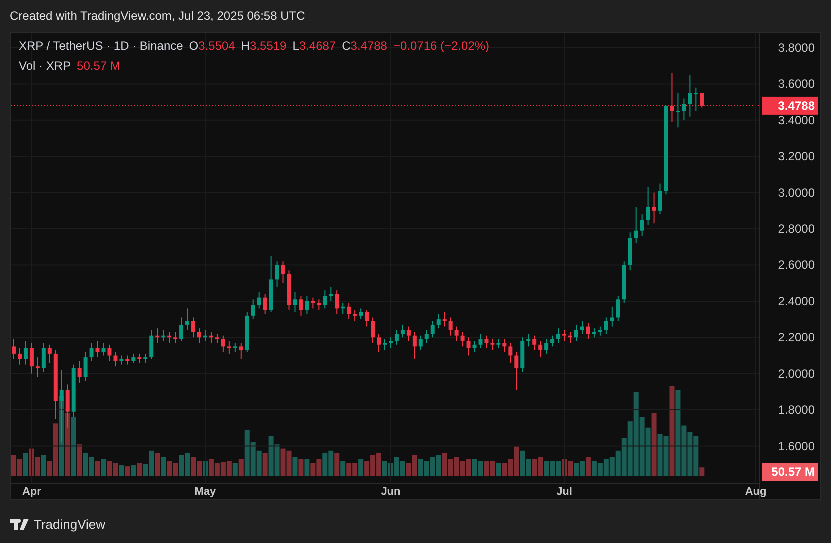  I want to click on ohlc-value: 3.4788, so click(369, 46).